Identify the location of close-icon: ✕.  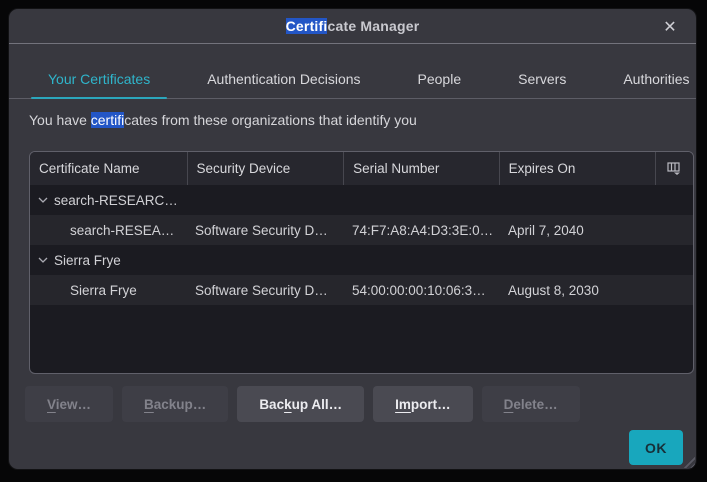
(670, 27).